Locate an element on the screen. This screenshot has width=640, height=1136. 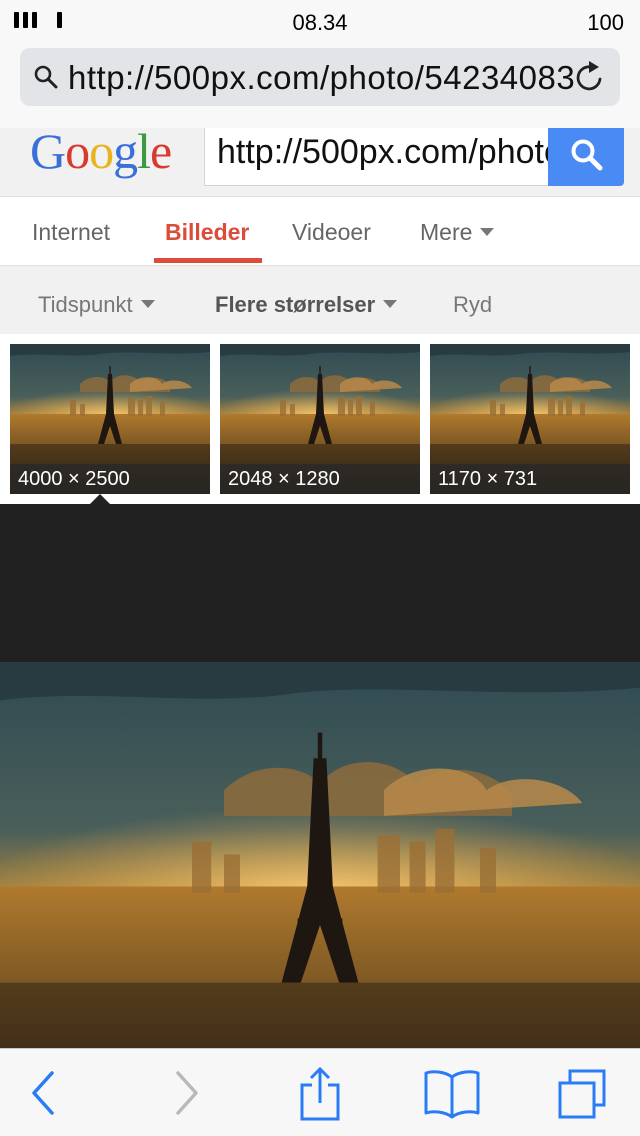
thumbnail-strip: 4000 × 2500 2048 × 1280 1170 × 731 is located at coordinates (320, 419).